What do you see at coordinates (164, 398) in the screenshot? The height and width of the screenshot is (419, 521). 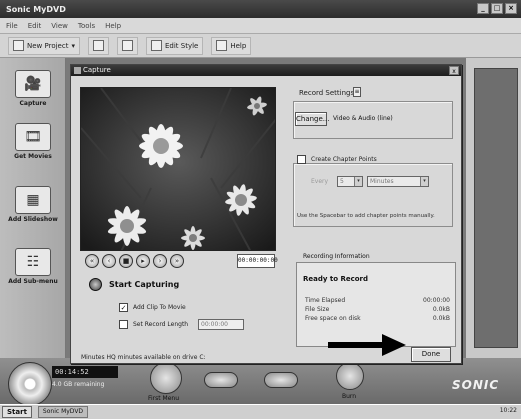 I see `first-menu-label: First Menu` at bounding box center [164, 398].